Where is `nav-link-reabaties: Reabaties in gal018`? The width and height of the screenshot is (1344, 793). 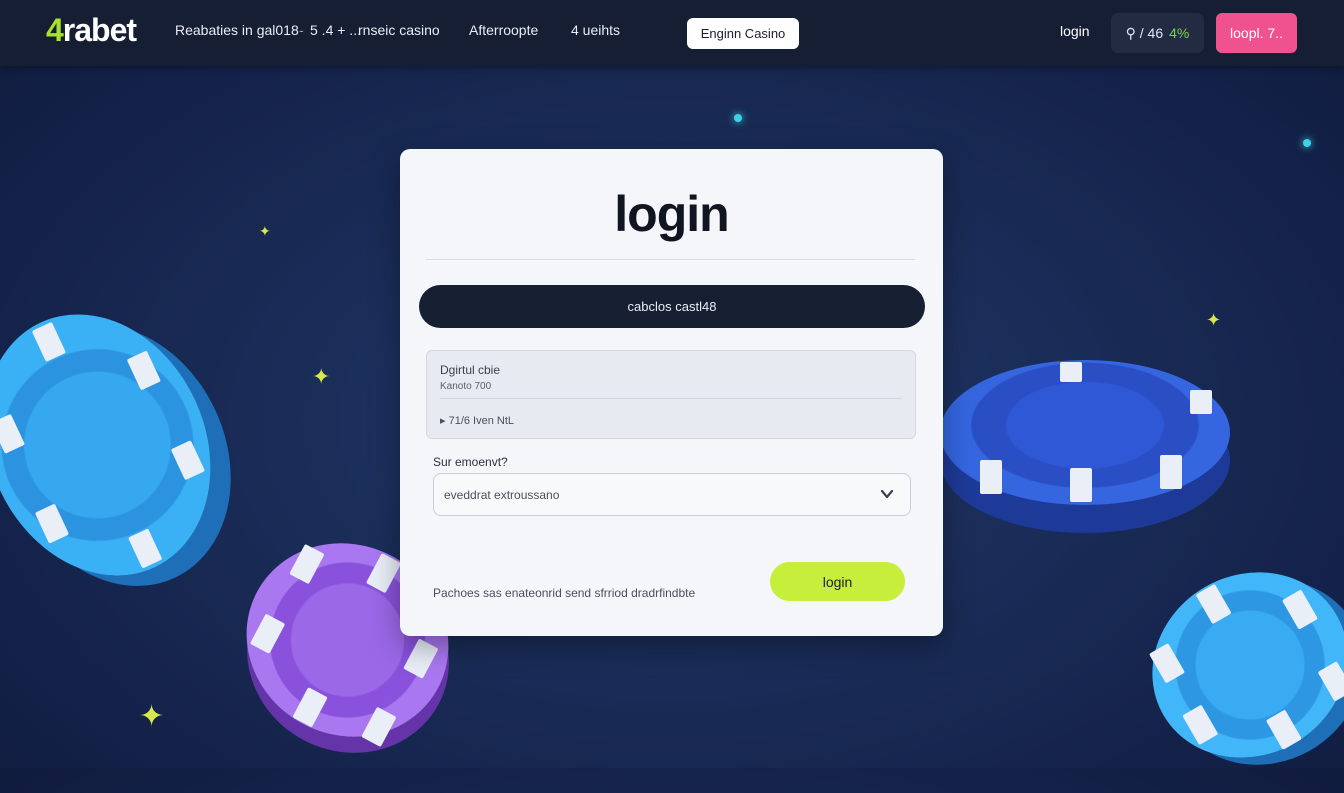
nav-link-reabaties: Reabaties in gal018 is located at coordinates (237, 30).